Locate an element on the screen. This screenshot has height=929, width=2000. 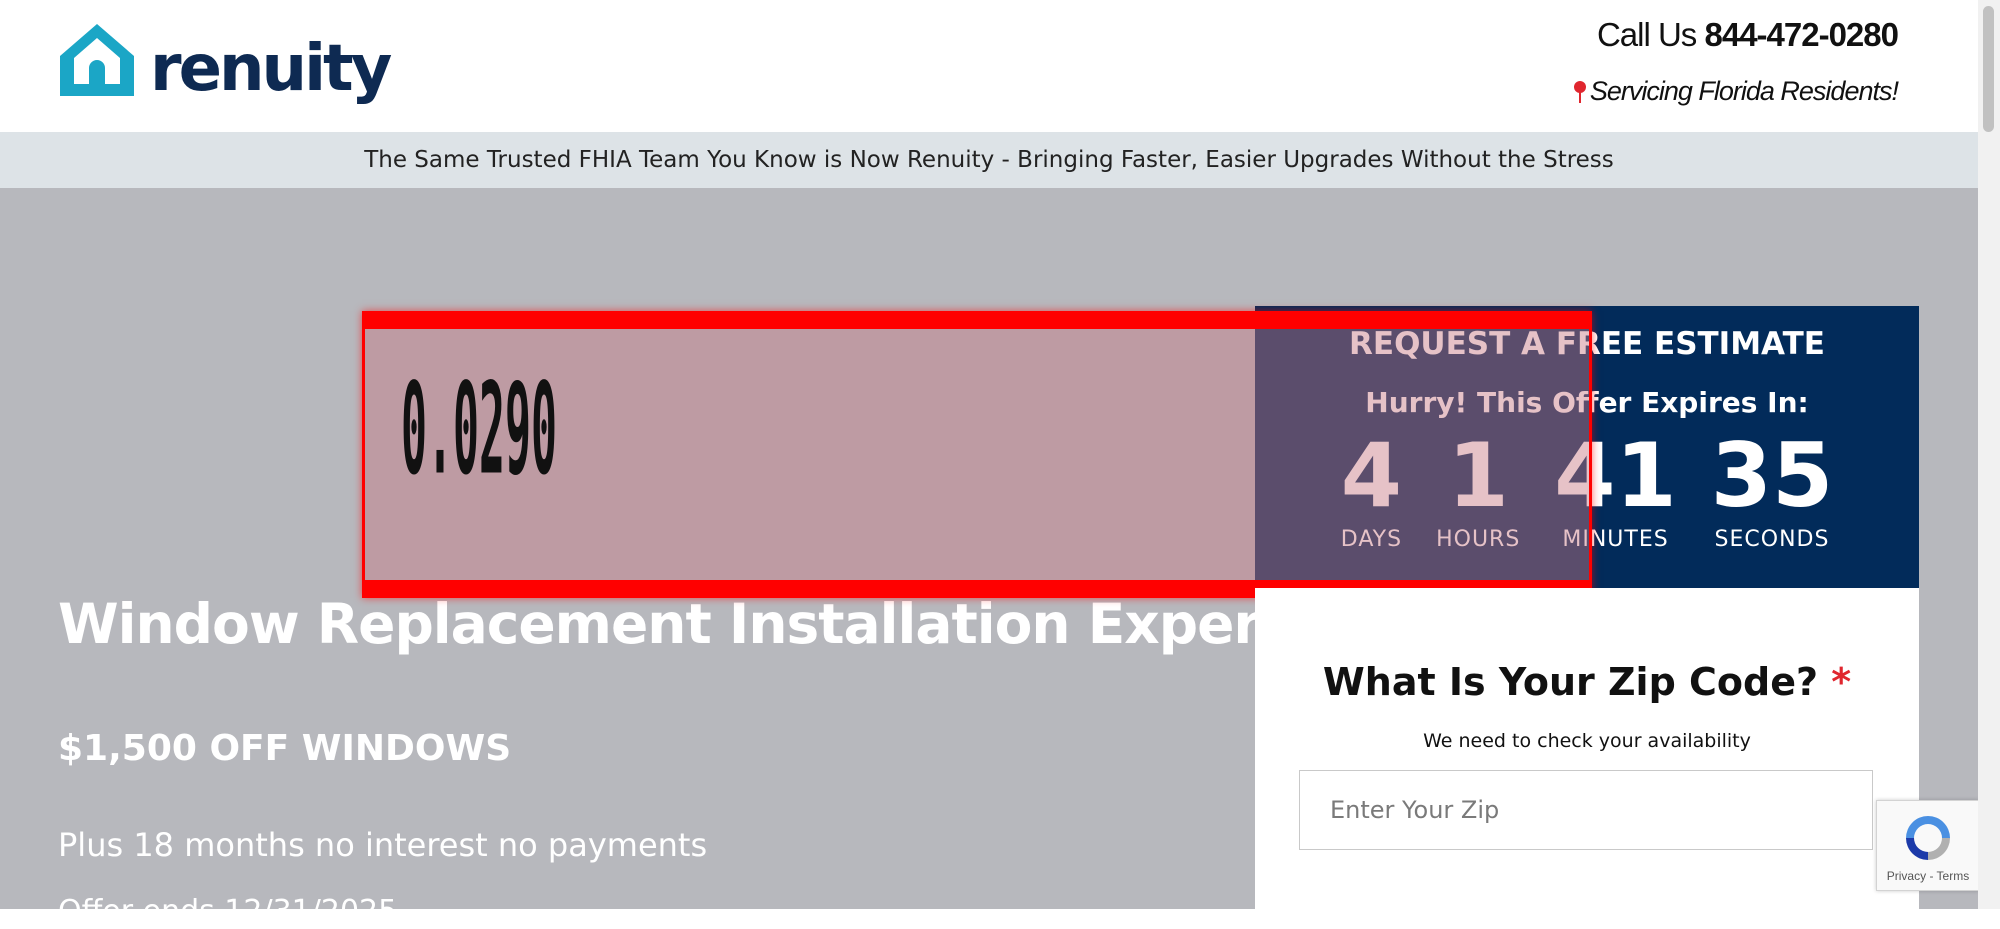
call-us: Call Us 844-472-0280 is located at coordinates (1747, 35).